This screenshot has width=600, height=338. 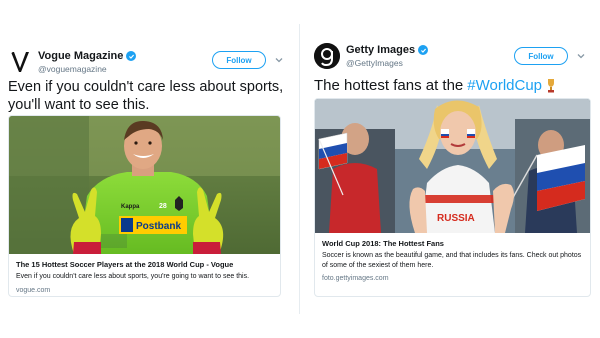 What do you see at coordinates (380, 50) in the screenshot?
I see `getty-display-name: Getty Images` at bounding box center [380, 50].